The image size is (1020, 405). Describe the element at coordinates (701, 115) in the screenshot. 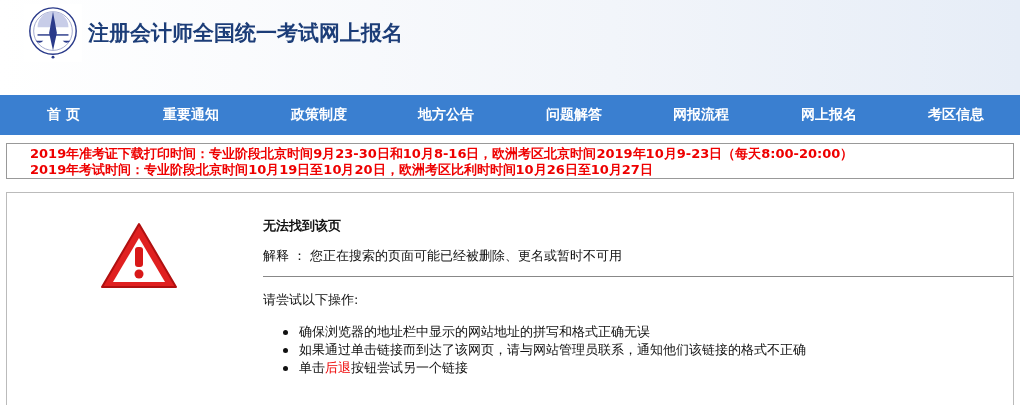

I see `nav-link: 网报流程` at that location.